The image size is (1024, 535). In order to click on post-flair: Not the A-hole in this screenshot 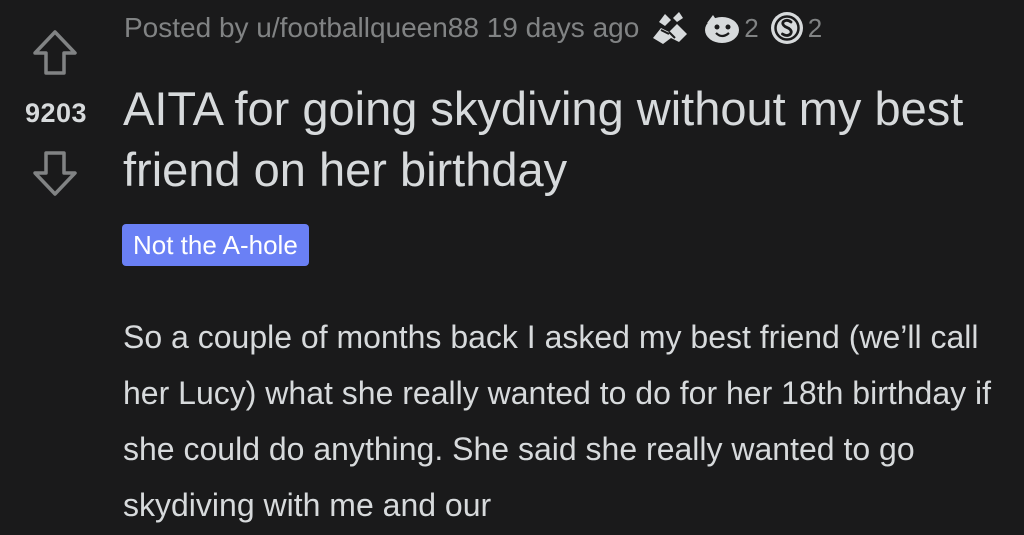, I will do `click(215, 245)`.